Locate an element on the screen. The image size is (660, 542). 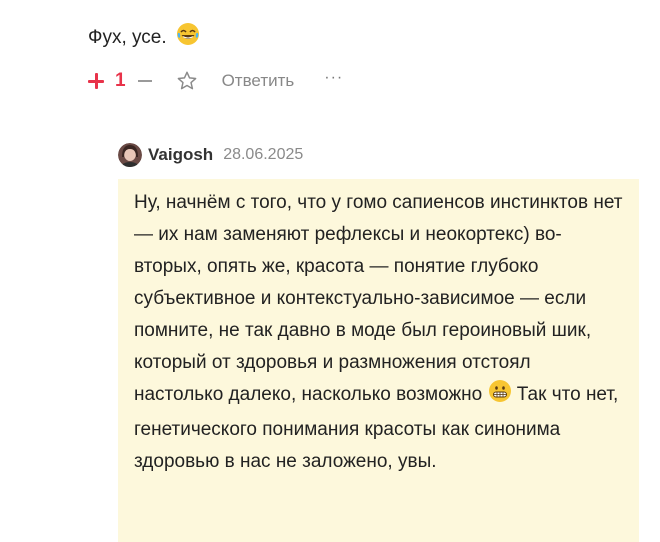
more-options-icon: ··· is located at coordinates (333, 78).